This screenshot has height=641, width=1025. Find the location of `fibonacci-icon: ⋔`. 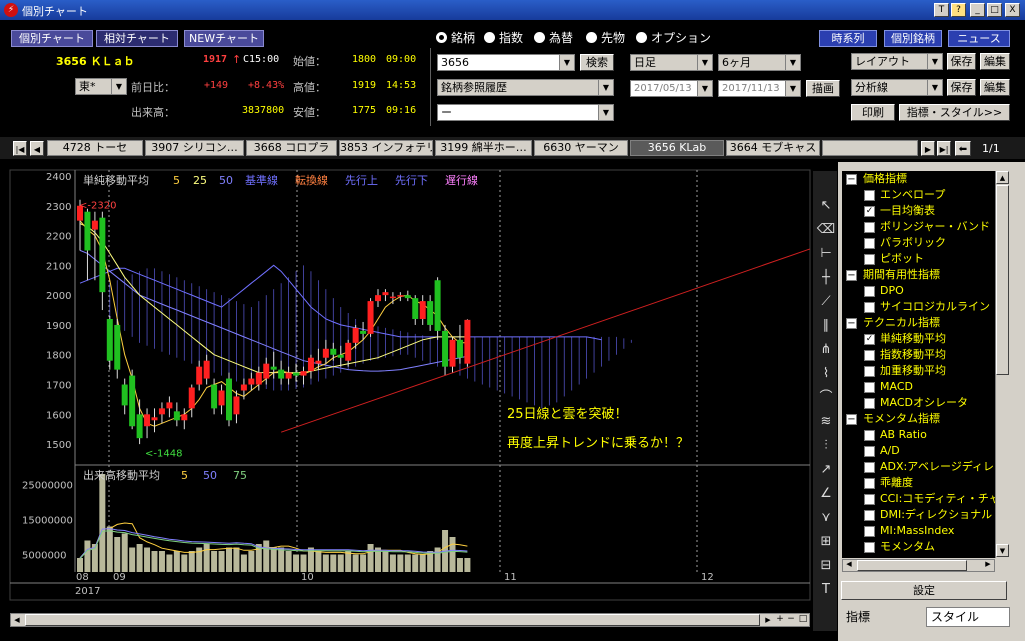

fibonacci-icon: ⋔ is located at coordinates (826, 350).